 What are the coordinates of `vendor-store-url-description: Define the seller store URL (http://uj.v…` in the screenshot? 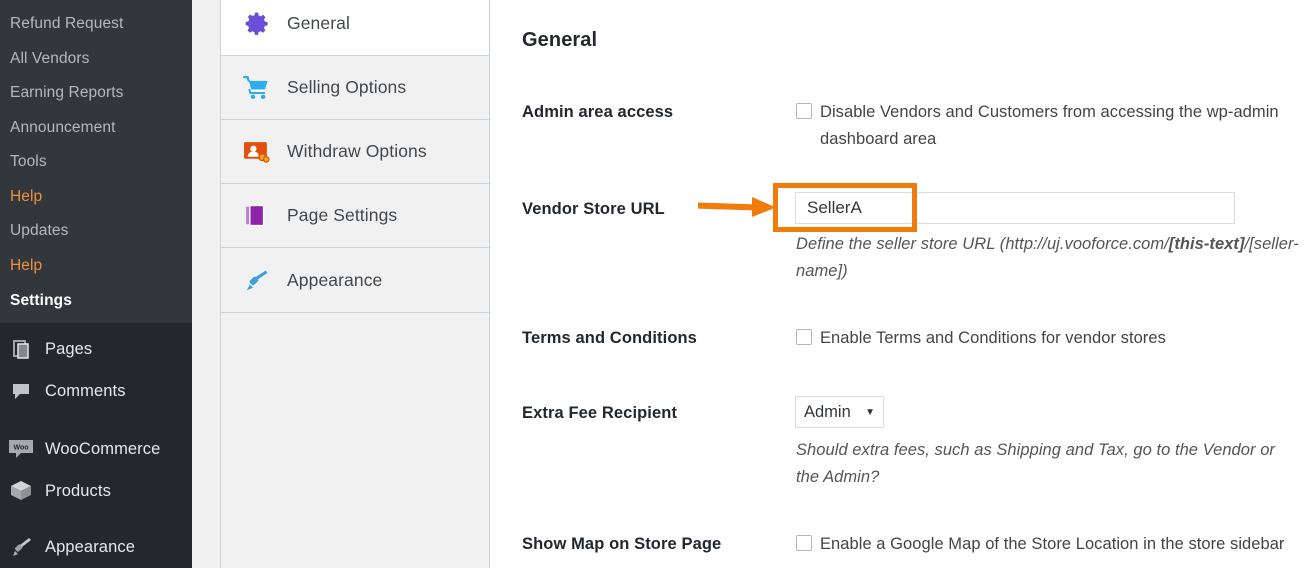 It's located at (1052, 258).